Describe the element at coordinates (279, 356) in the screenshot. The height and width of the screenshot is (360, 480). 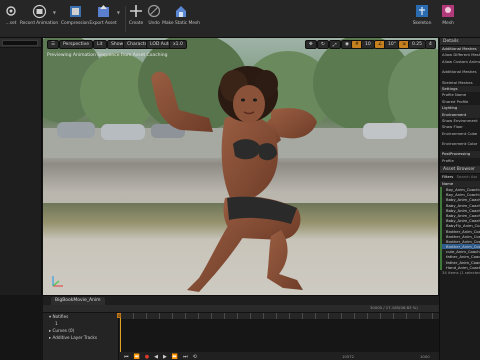
I see `transport-controls: ⏮ ⏪ ● ◀ ▶ ⏩ ⏭ ⟲ 10572 1000` at that location.